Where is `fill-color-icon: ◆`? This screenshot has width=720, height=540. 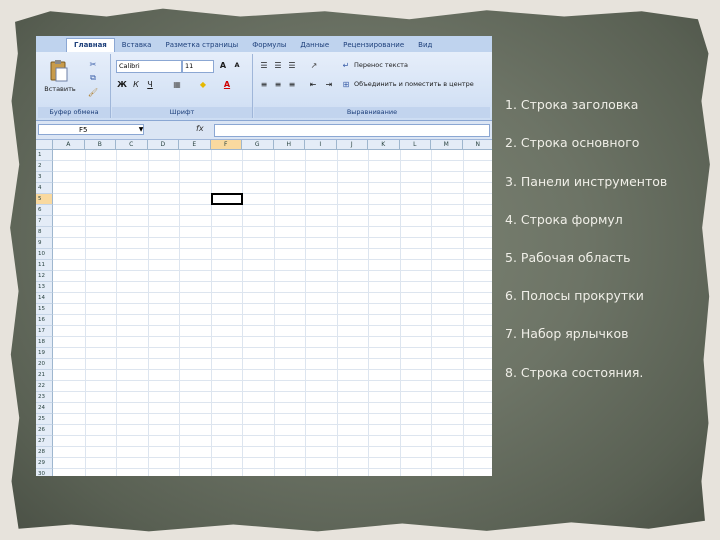 fill-color-icon: ◆ is located at coordinates (203, 84).